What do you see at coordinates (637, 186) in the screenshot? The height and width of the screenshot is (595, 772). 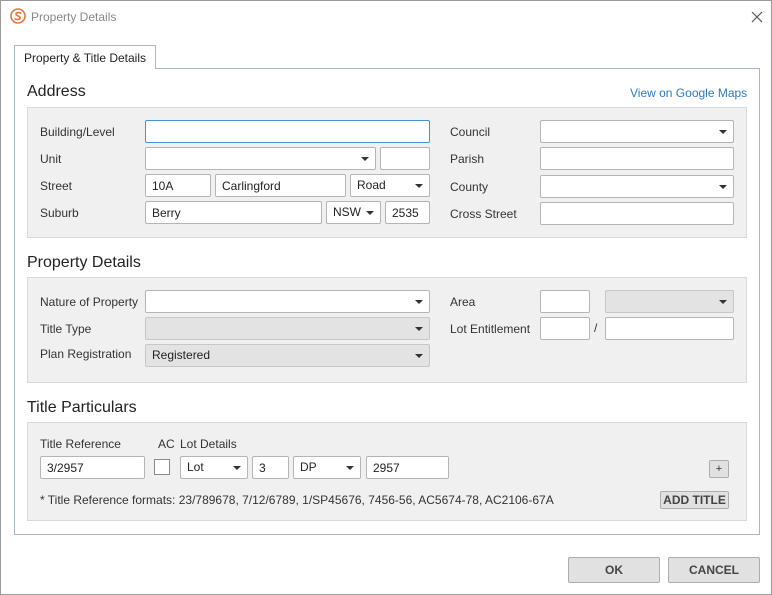 I see `county-select` at bounding box center [637, 186].